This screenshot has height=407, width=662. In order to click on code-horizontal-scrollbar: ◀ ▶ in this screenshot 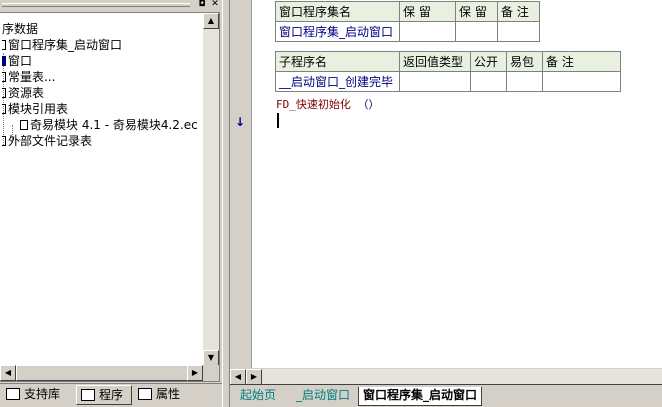, I will do `click(446, 376)`.